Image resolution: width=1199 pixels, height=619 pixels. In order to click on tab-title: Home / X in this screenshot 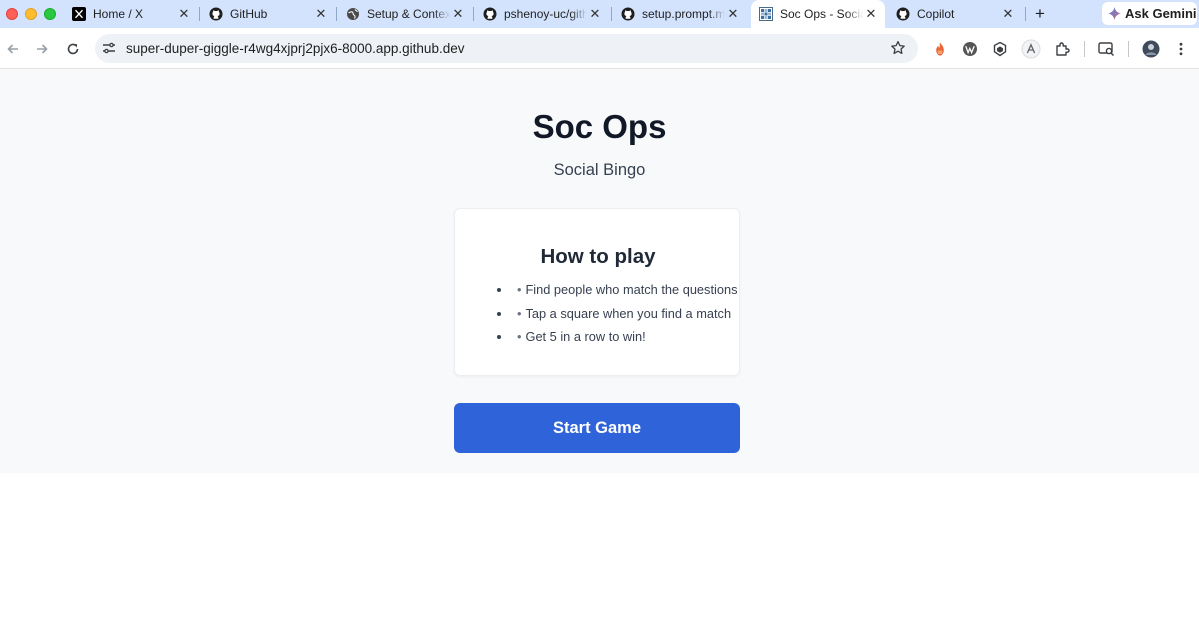, I will do `click(118, 14)`.